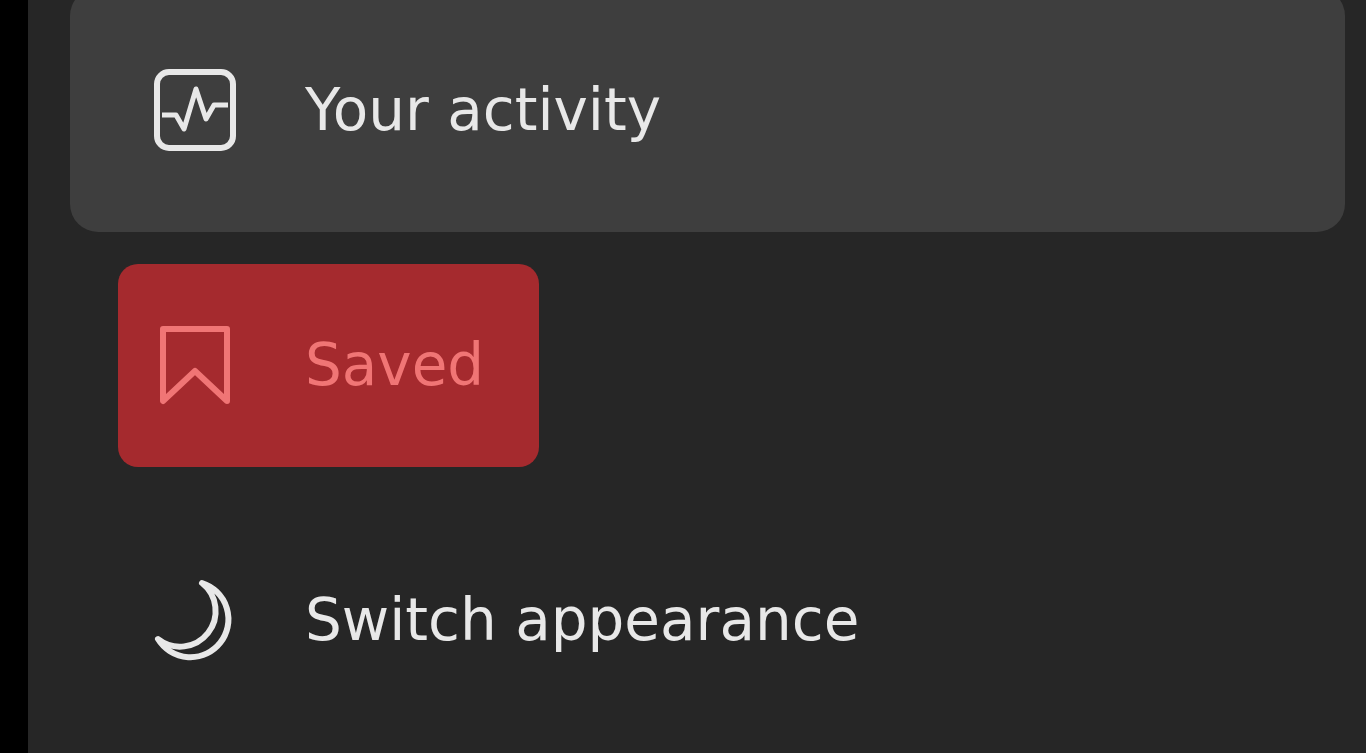  Describe the element at coordinates (395, 365) in the screenshot. I see `menu-item-label: Saved` at that location.